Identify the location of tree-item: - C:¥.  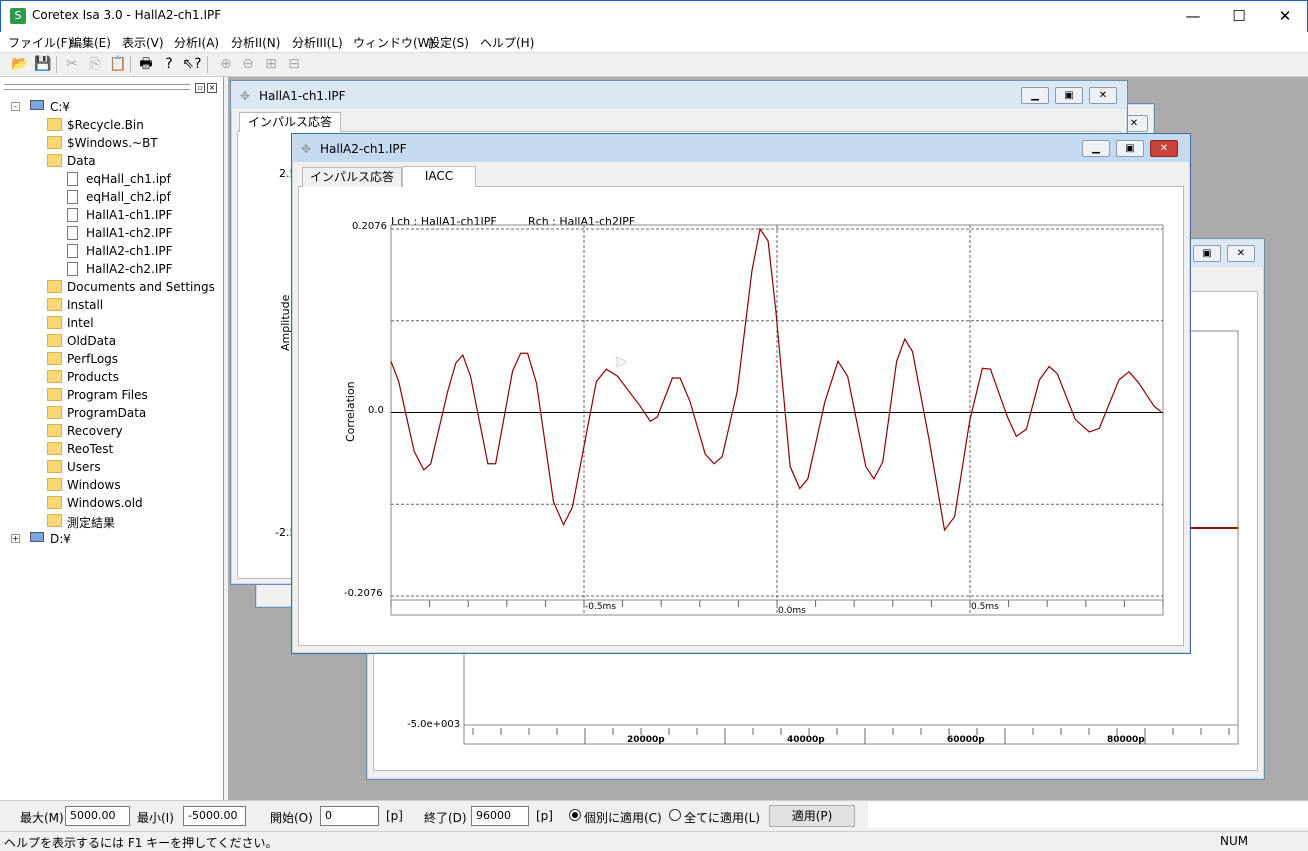
(111, 107).